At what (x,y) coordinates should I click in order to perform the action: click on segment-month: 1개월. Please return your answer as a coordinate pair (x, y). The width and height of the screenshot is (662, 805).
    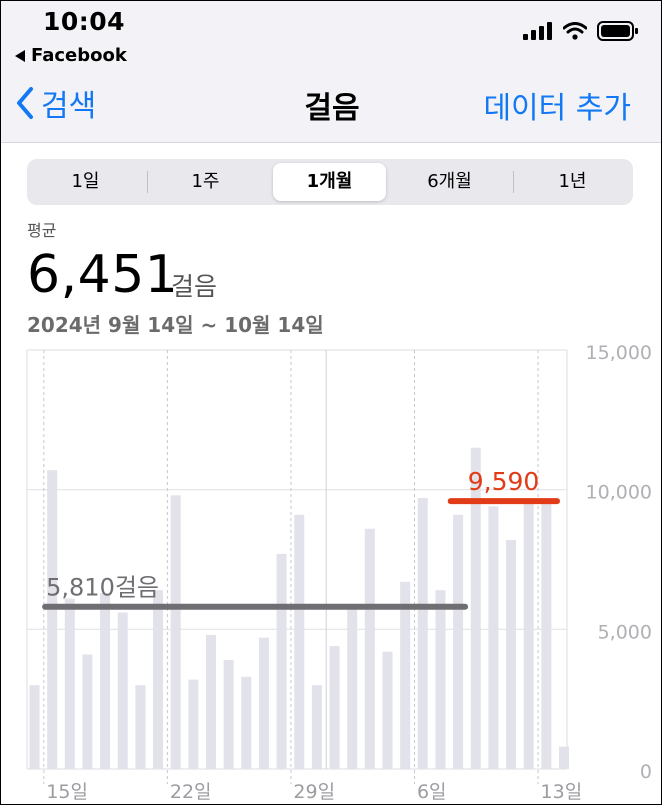
    Looking at the image, I should click on (329, 182).